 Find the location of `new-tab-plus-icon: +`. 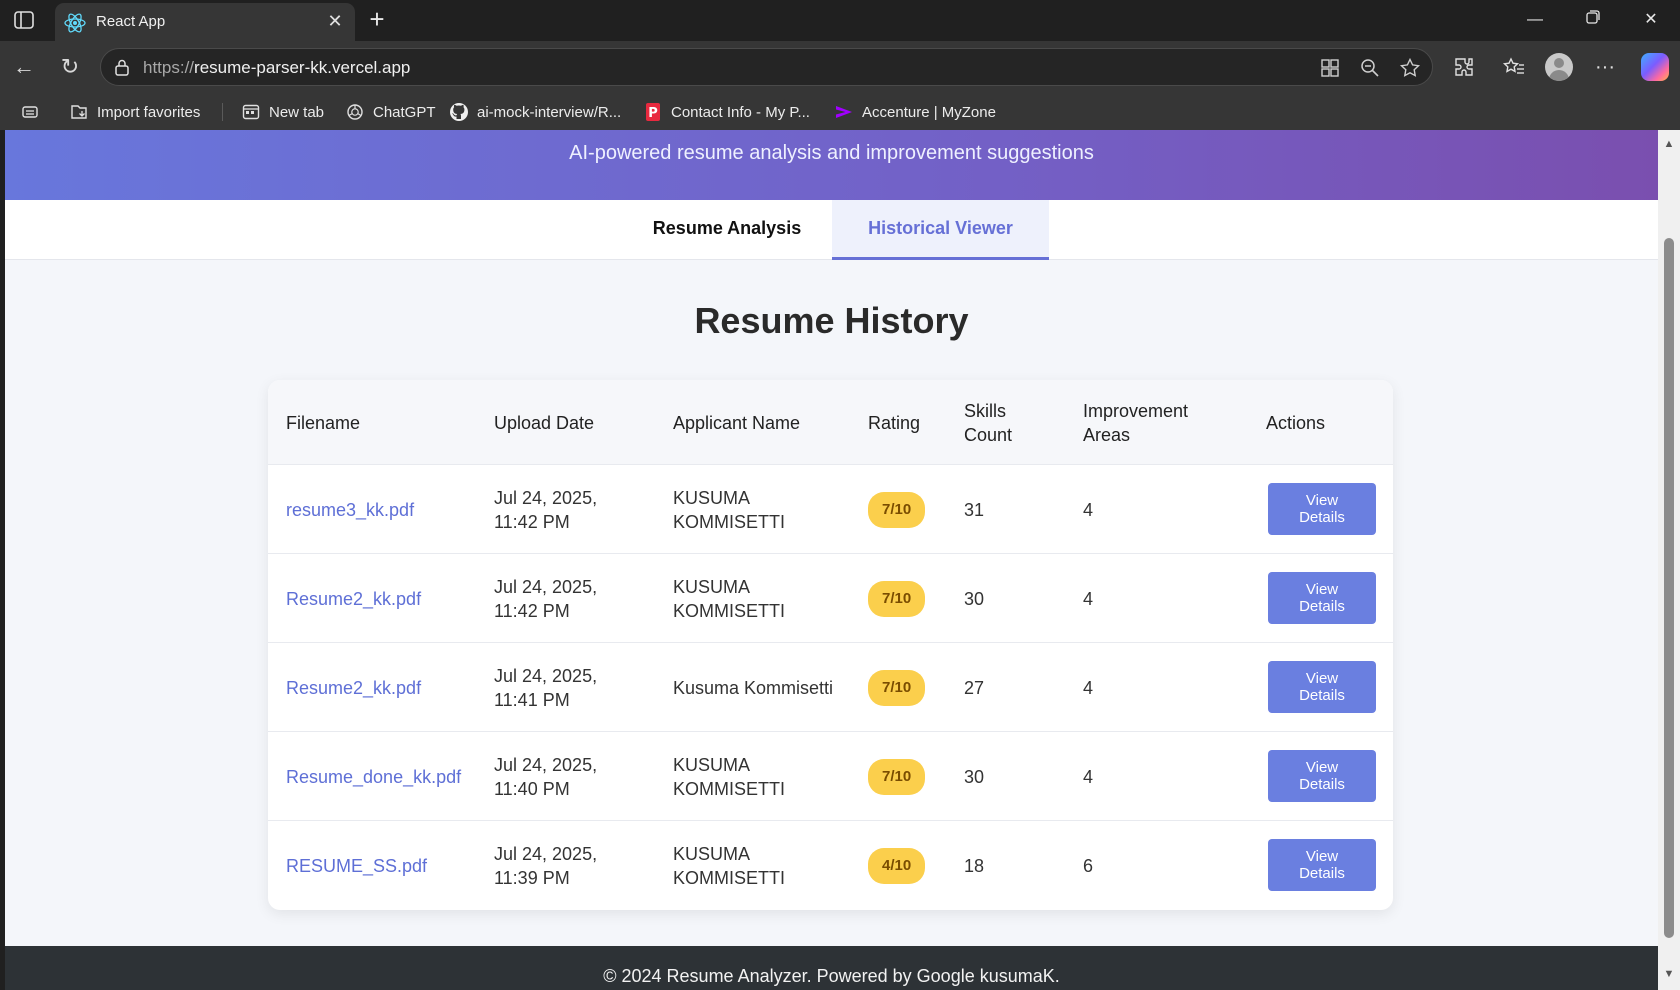

new-tab-plus-icon: + is located at coordinates (377, 19).